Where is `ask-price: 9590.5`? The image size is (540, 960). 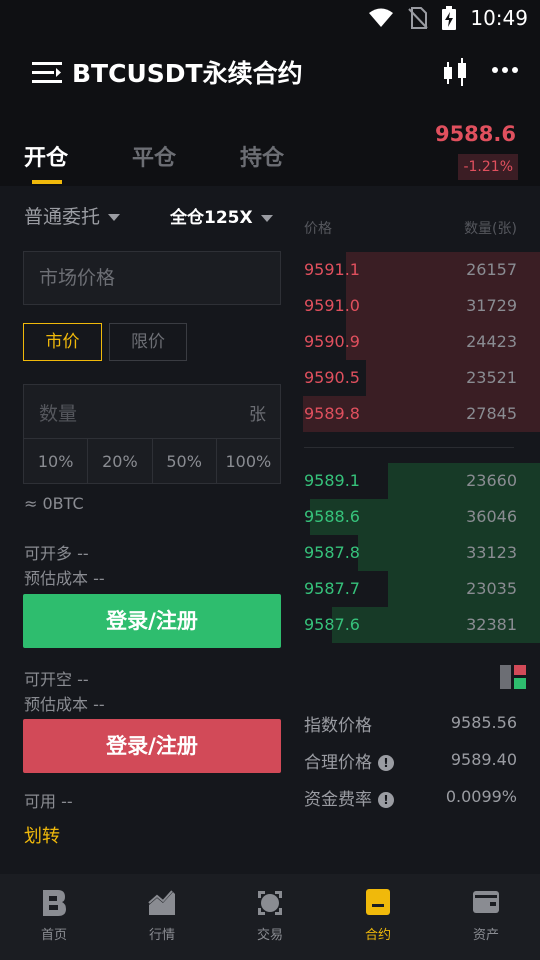 ask-price: 9590.5 is located at coordinates (332, 377).